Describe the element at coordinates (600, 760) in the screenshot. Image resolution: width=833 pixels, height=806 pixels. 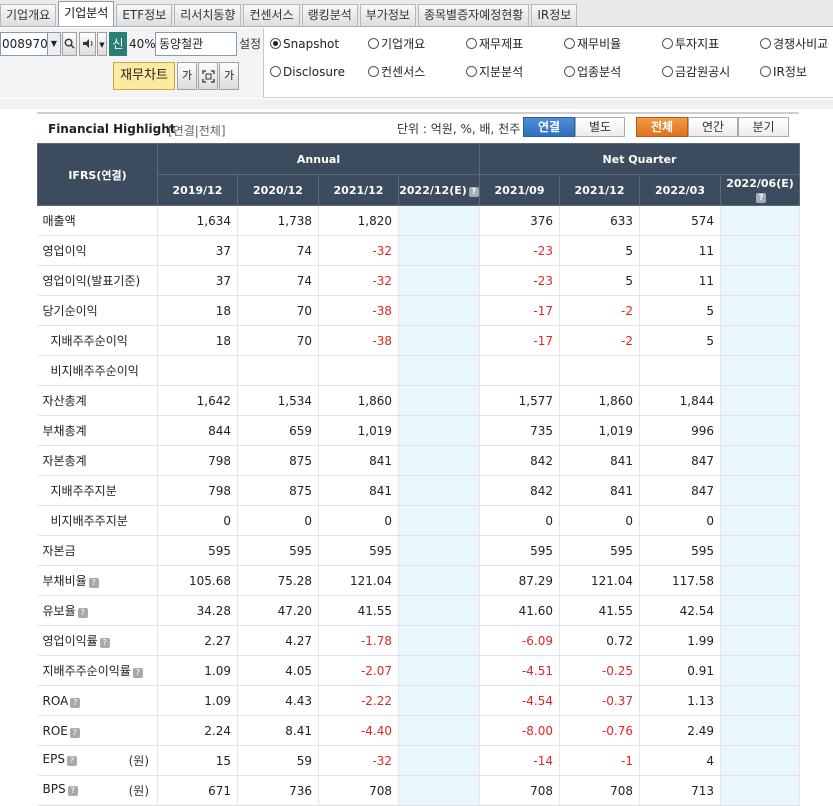
I see `table-cell: -1` at that location.